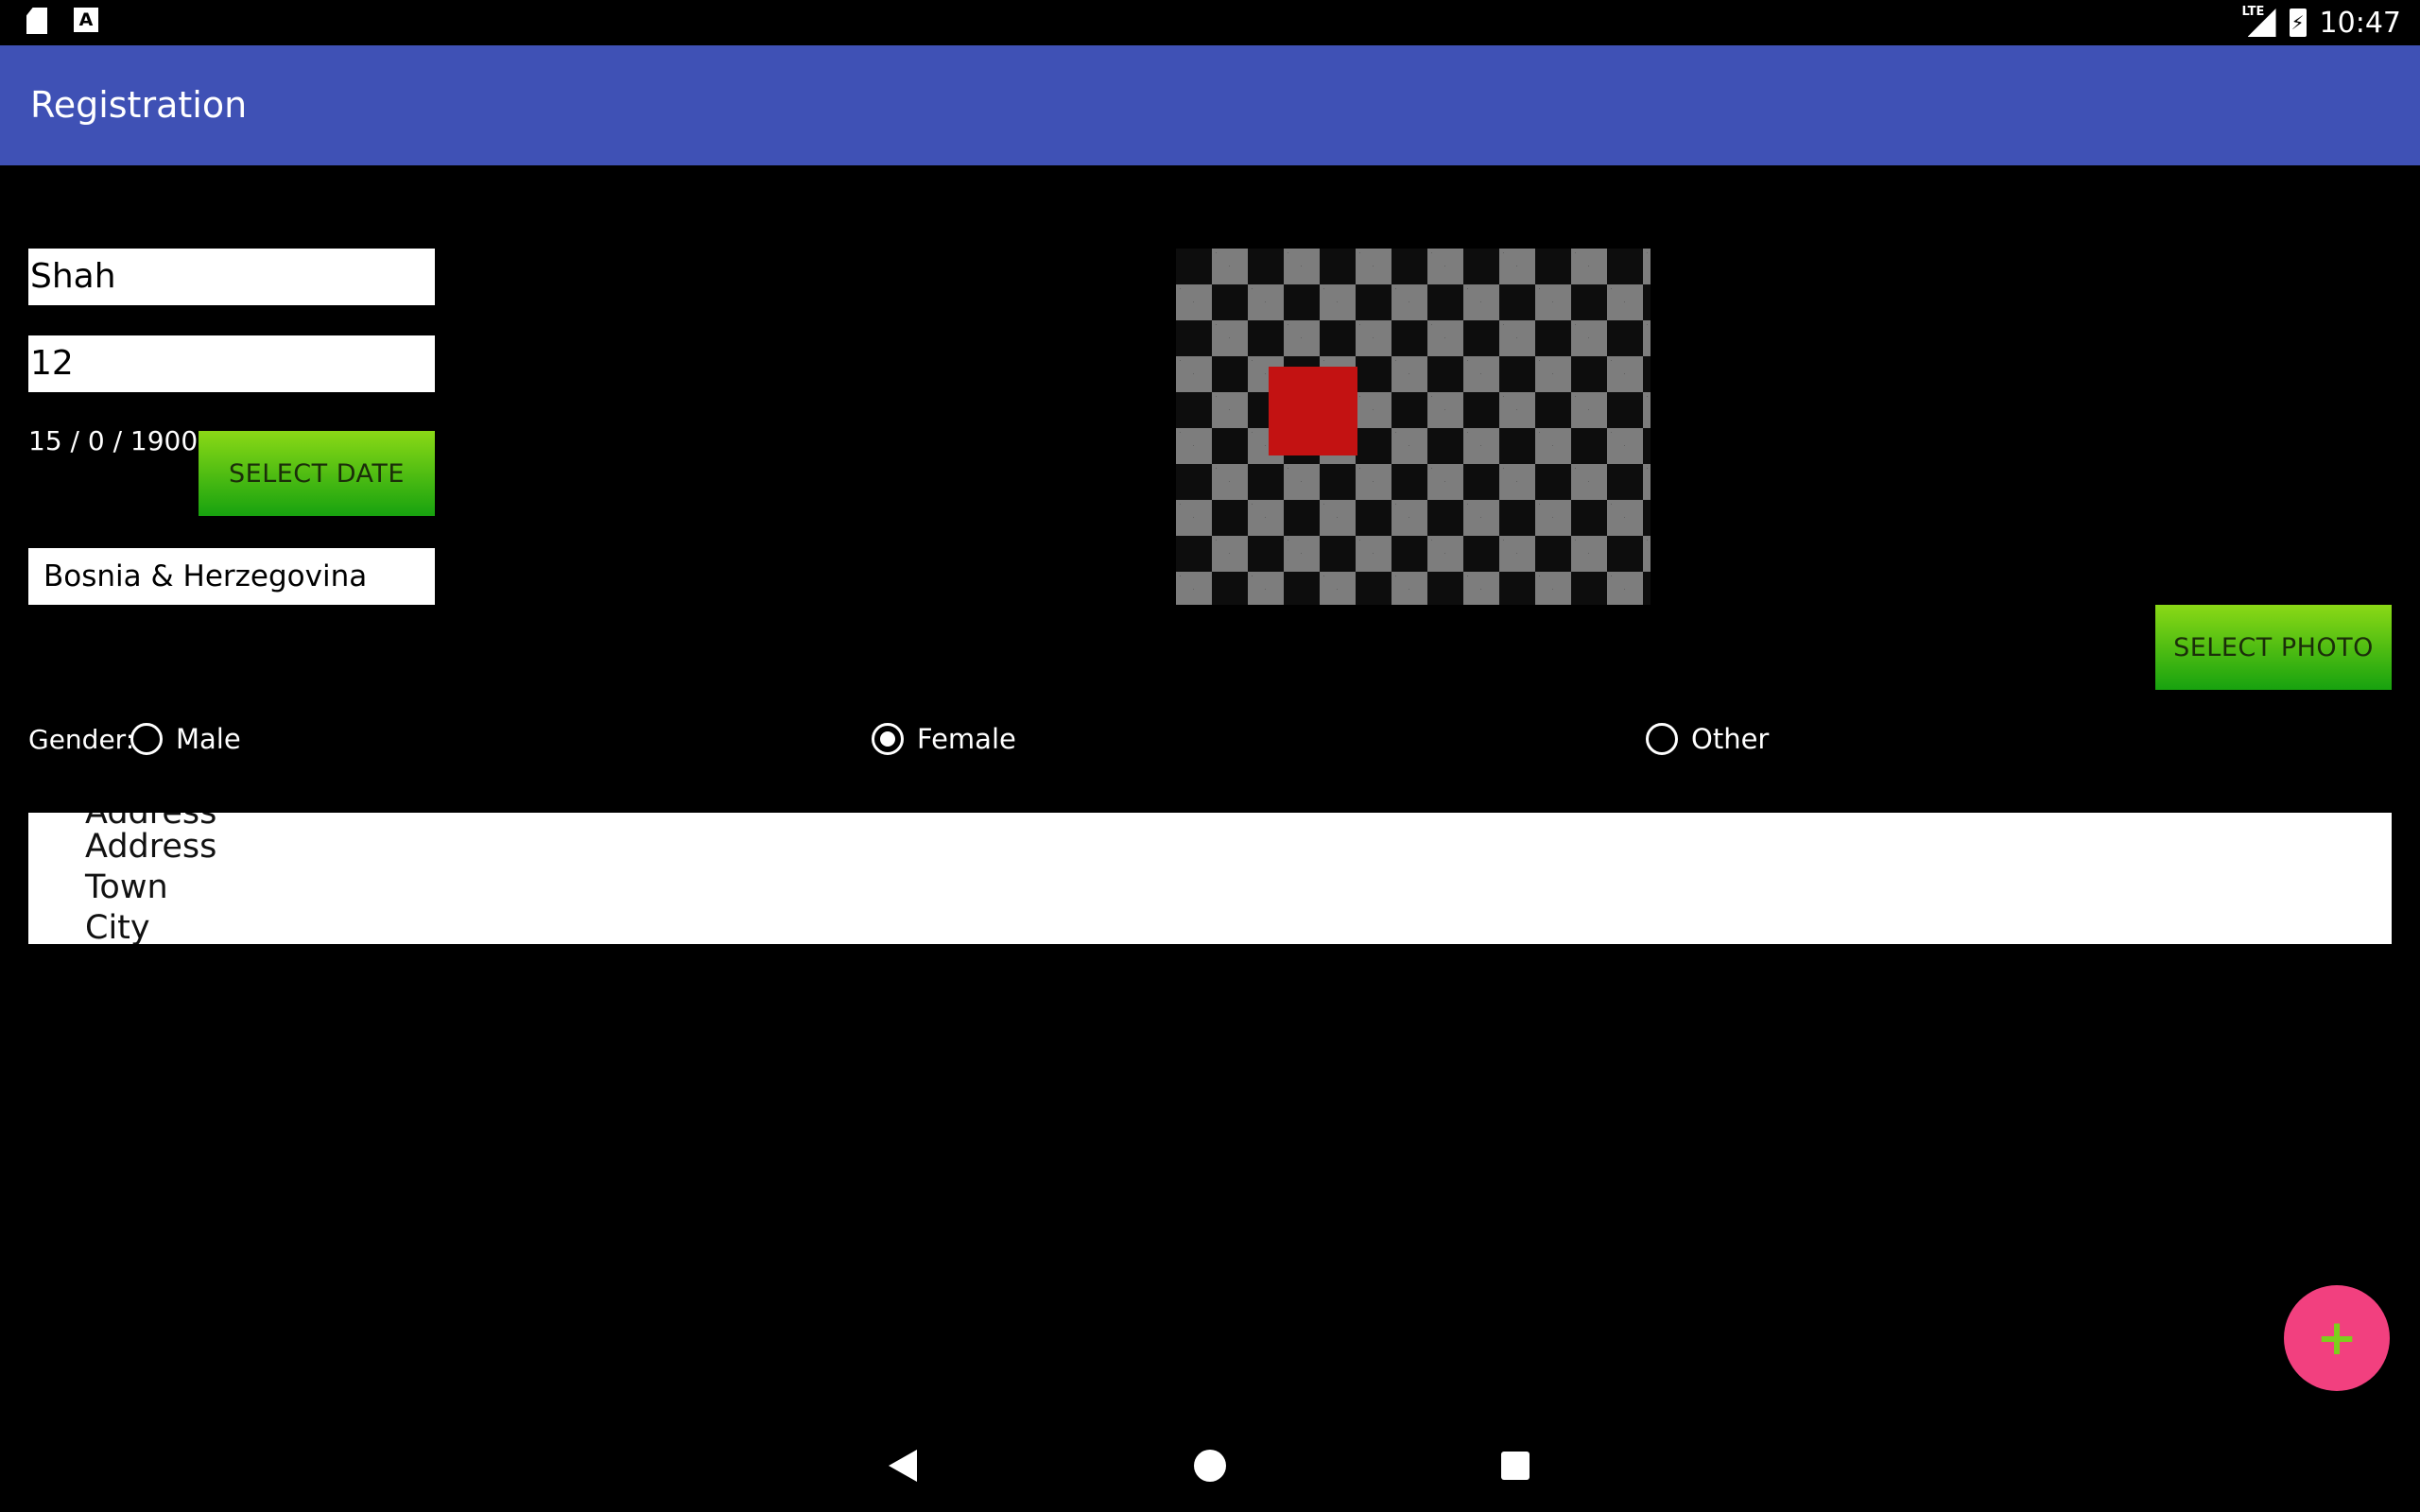  Describe the element at coordinates (1730, 739) in the screenshot. I see `radio-other-label: Other` at that location.